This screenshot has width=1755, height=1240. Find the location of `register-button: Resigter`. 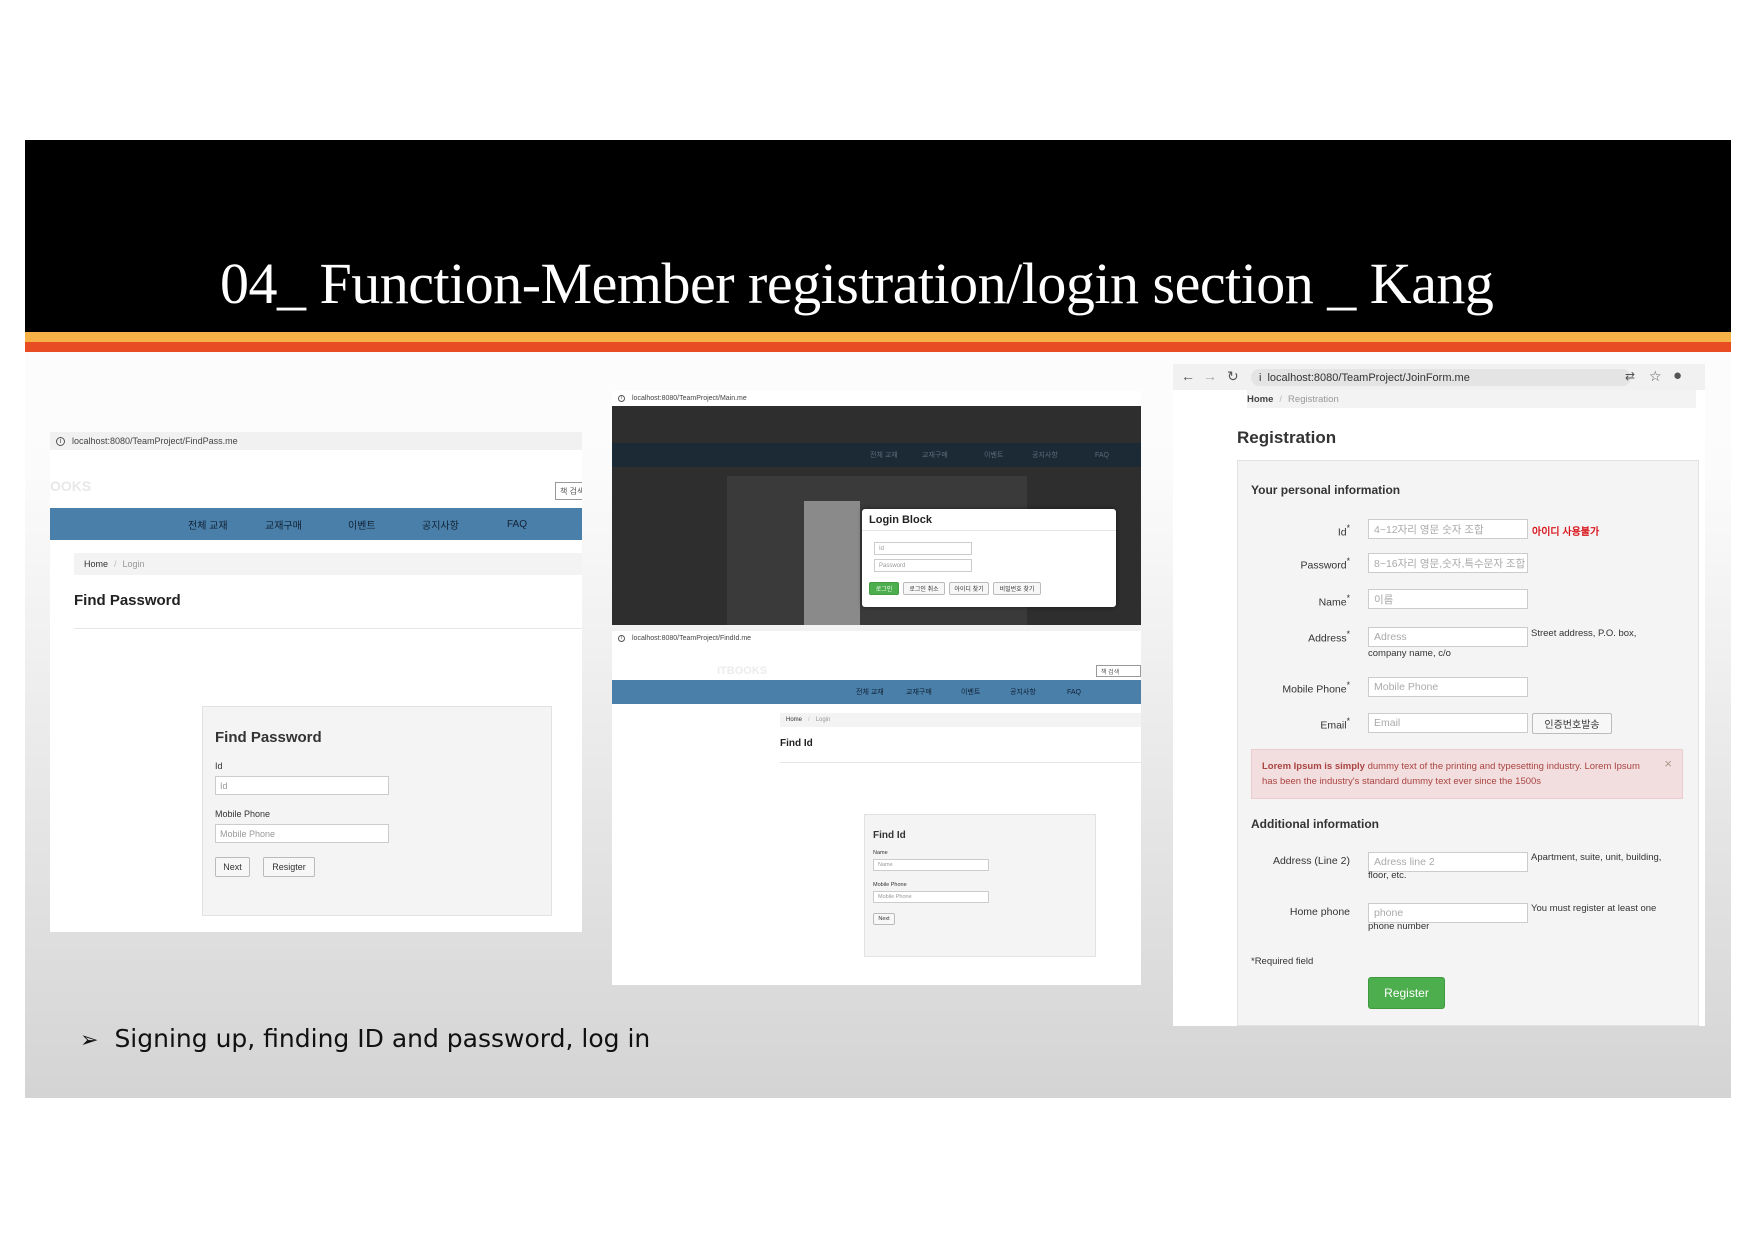

register-button: Resigter is located at coordinates (289, 867).